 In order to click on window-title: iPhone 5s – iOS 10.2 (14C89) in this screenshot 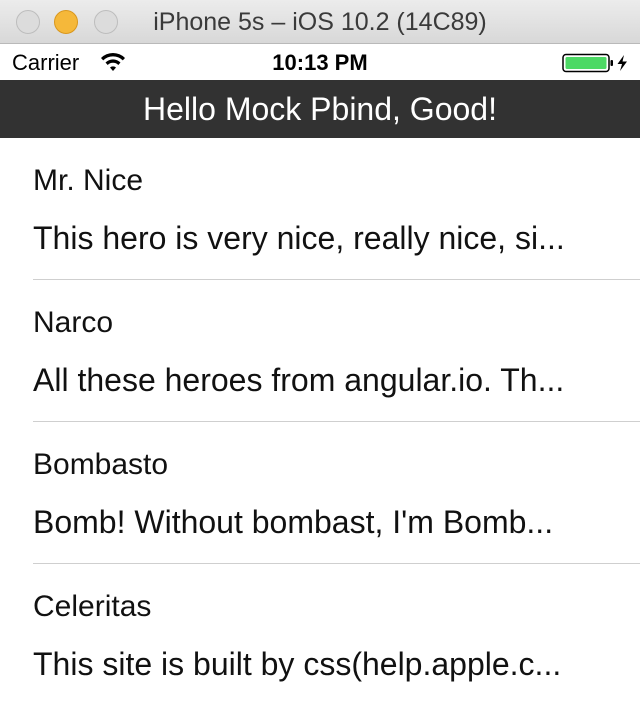, I will do `click(320, 22)`.